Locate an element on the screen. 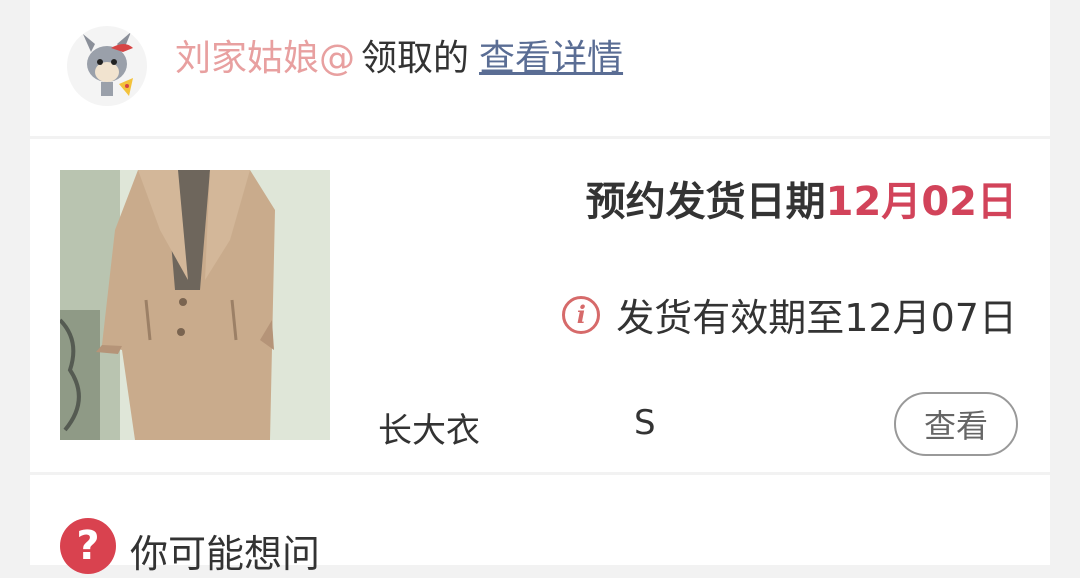 This screenshot has width=1080, height=578. ship-validity-text: 发货有效期至12月07日 is located at coordinates (816, 318).